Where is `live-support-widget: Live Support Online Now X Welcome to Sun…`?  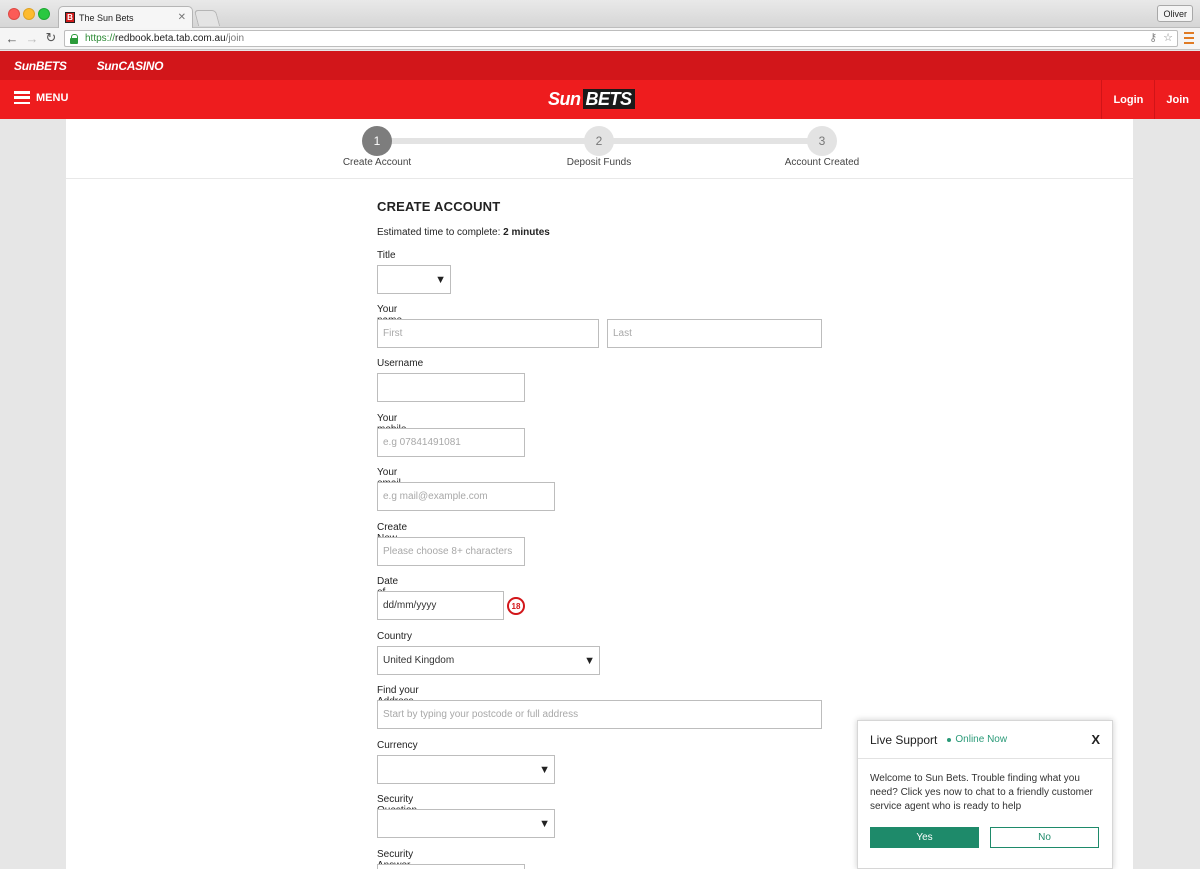
live-support-widget: Live Support Online Now X Welcome to Sun… is located at coordinates (985, 794).